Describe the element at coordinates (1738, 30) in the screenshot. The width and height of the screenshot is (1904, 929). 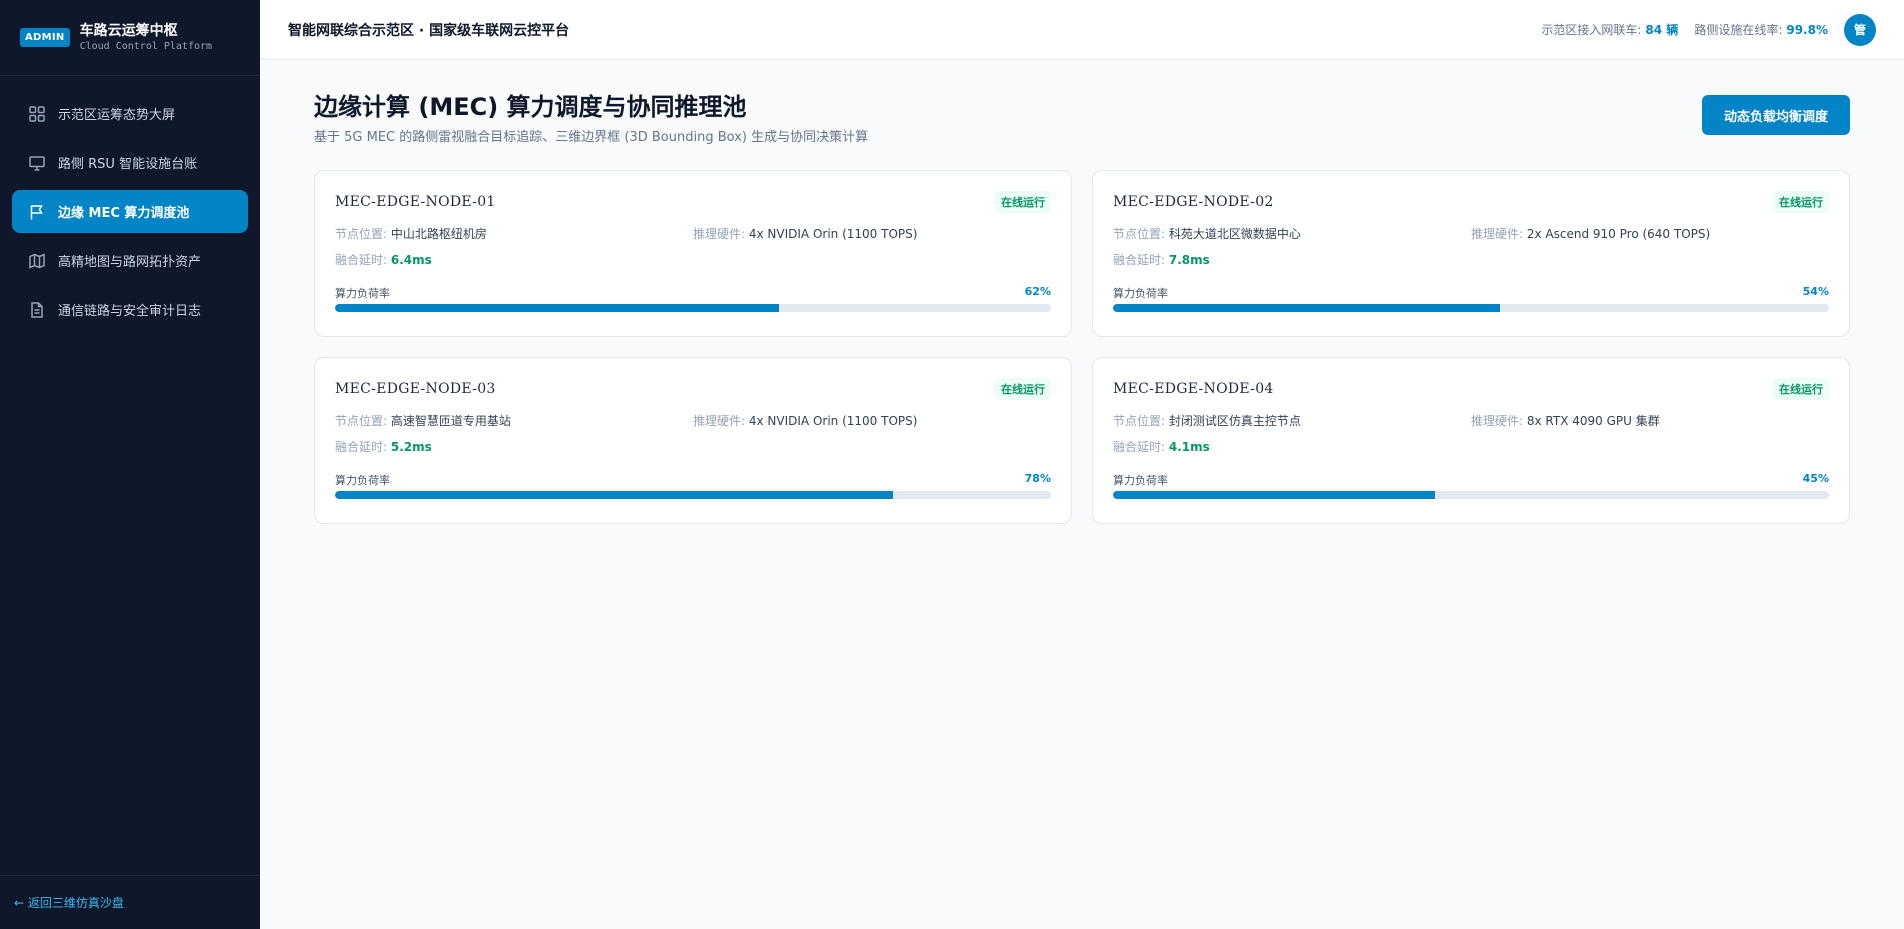
I see `stat-label: 路侧设施在线率:` at that location.